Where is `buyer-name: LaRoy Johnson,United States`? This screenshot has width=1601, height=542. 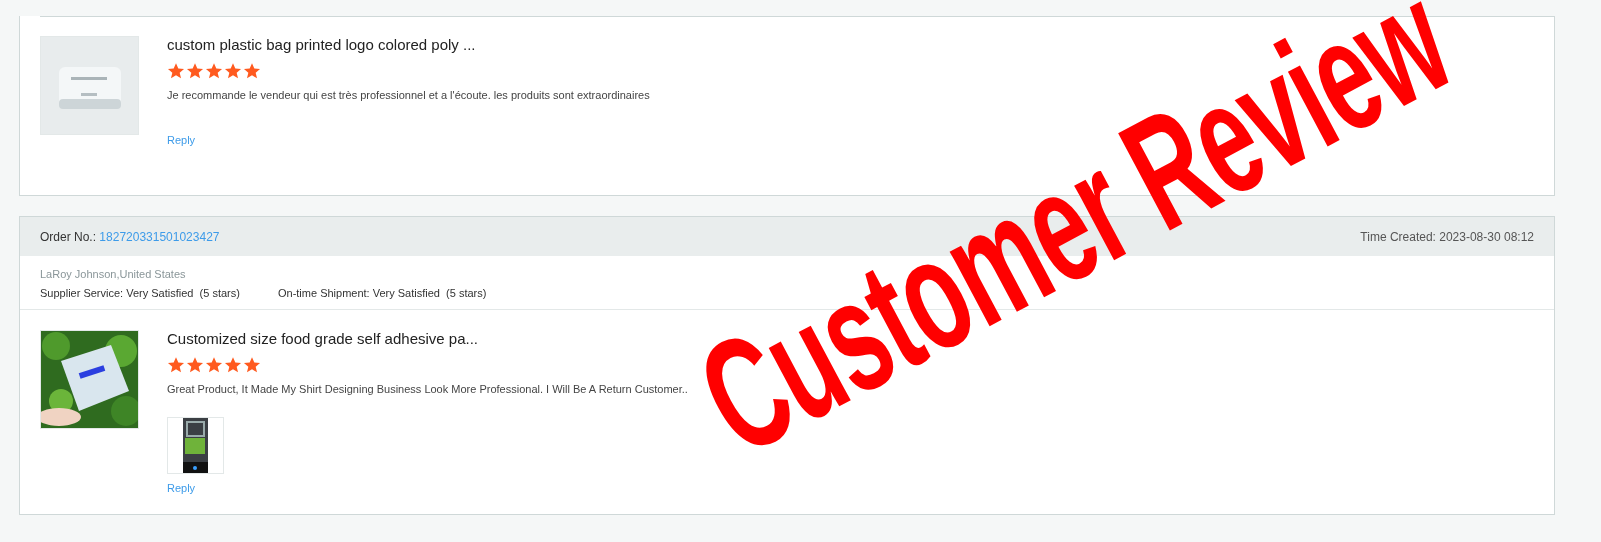 buyer-name: LaRoy Johnson,United States is located at coordinates (113, 274).